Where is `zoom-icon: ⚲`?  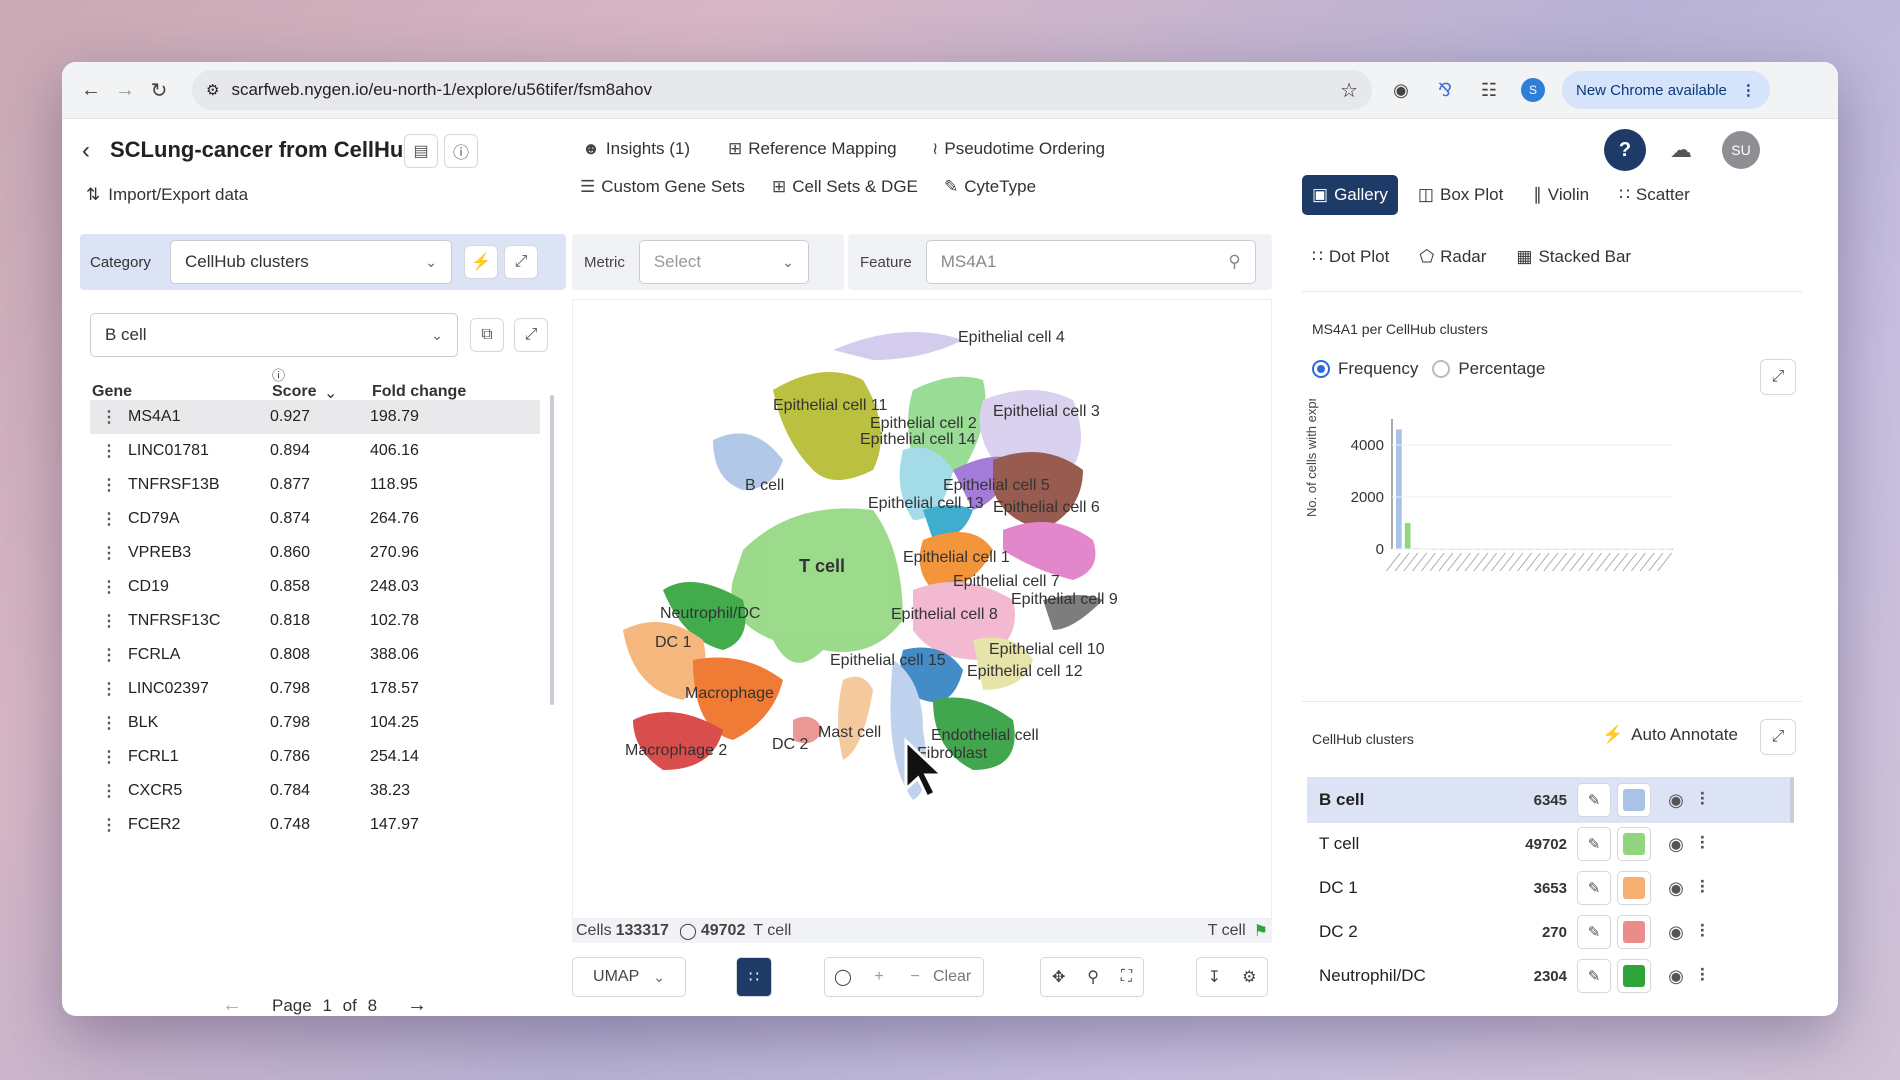 zoom-icon: ⚲ is located at coordinates (1093, 977).